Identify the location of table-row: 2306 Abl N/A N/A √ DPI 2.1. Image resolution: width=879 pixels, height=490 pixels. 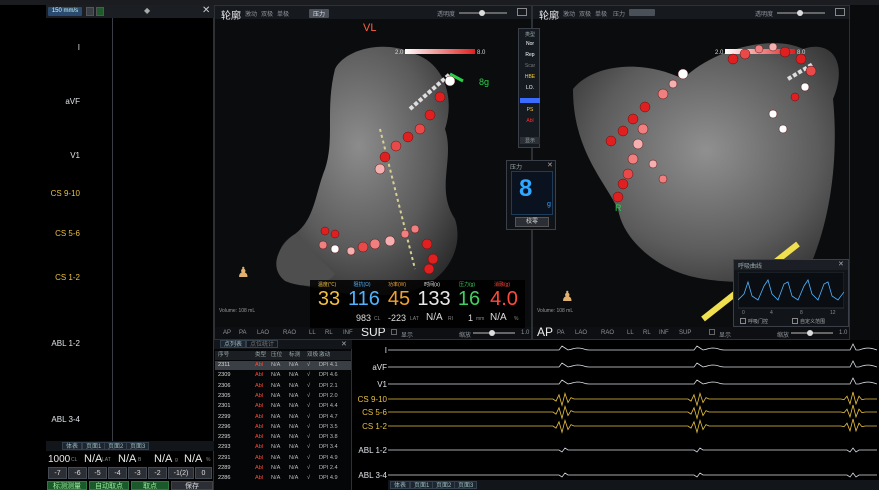
(283, 386).